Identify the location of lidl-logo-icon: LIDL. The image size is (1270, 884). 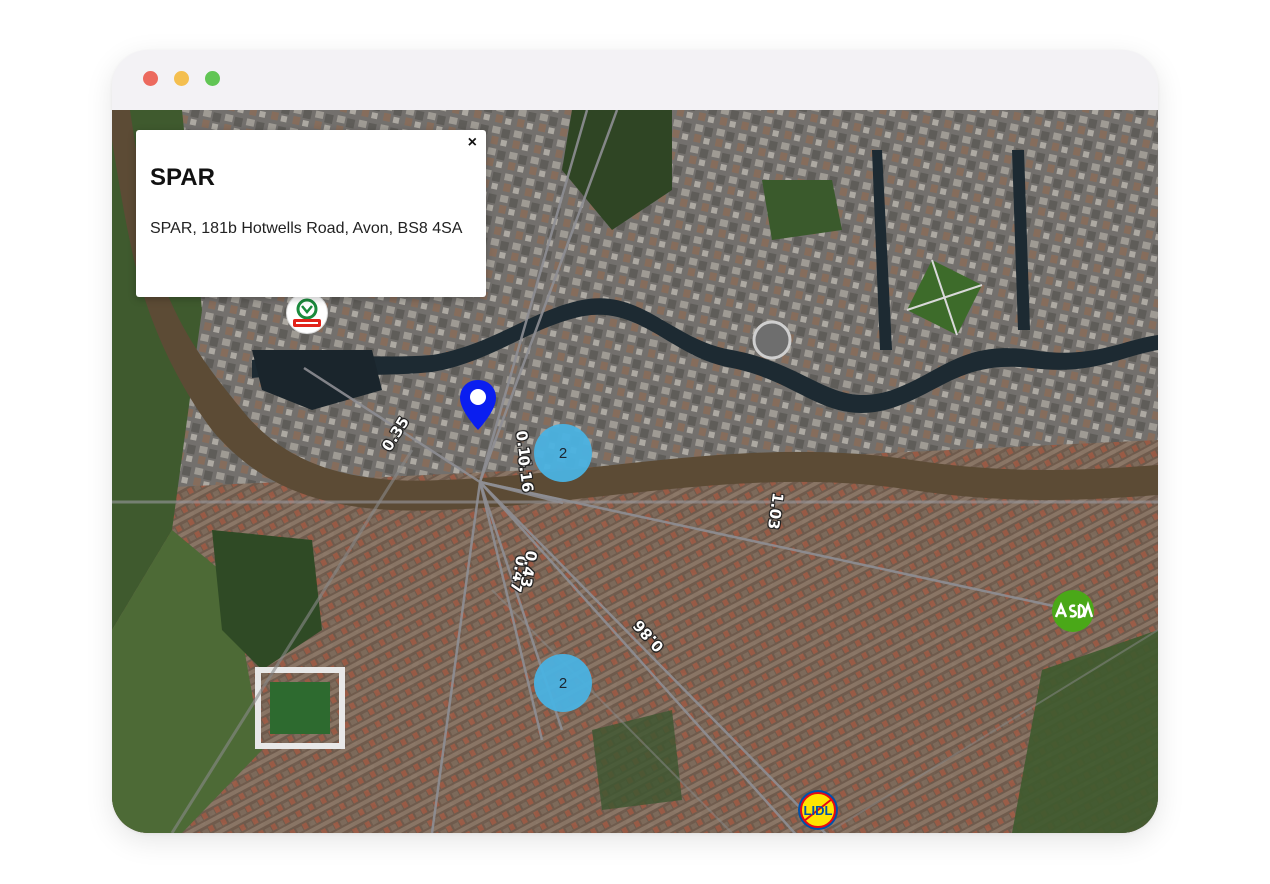
(818, 810).